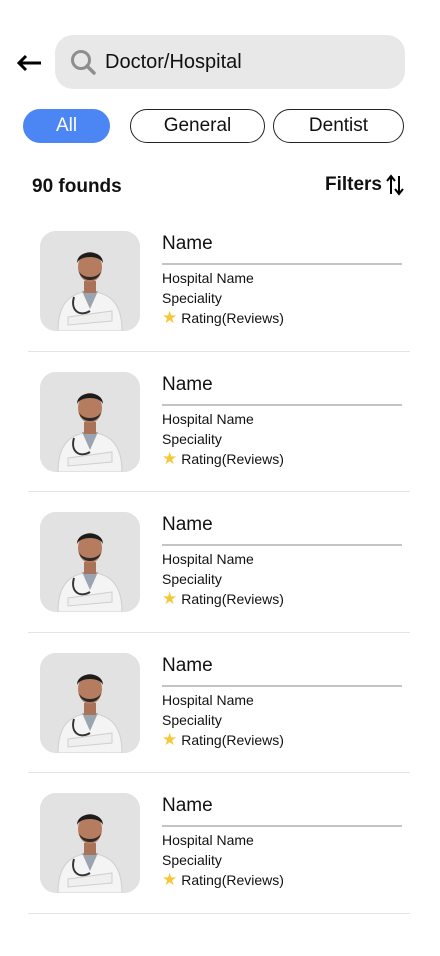  I want to click on search-bar, so click(230, 62).